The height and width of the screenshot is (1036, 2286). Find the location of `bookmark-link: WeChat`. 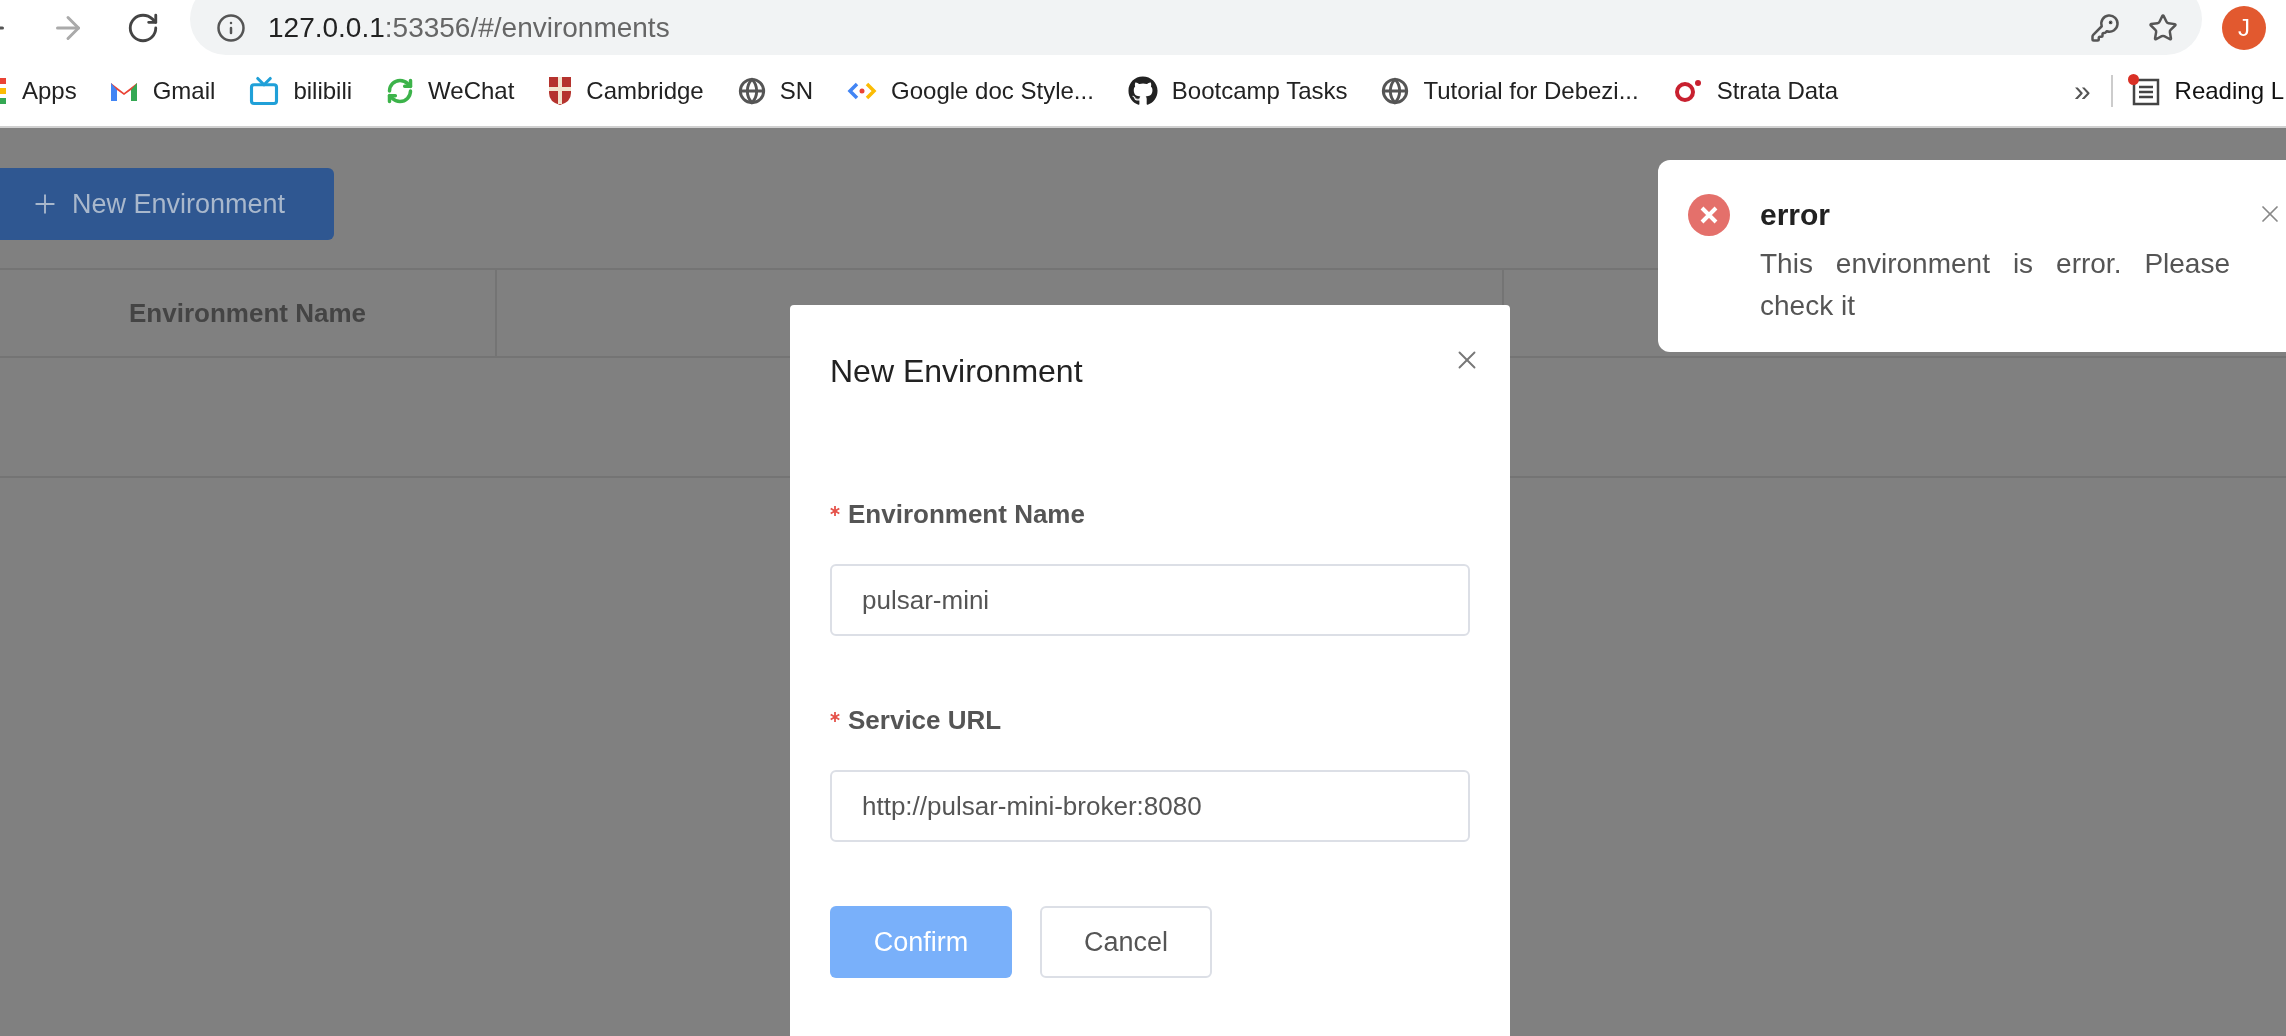

bookmark-link: WeChat is located at coordinates (471, 90).